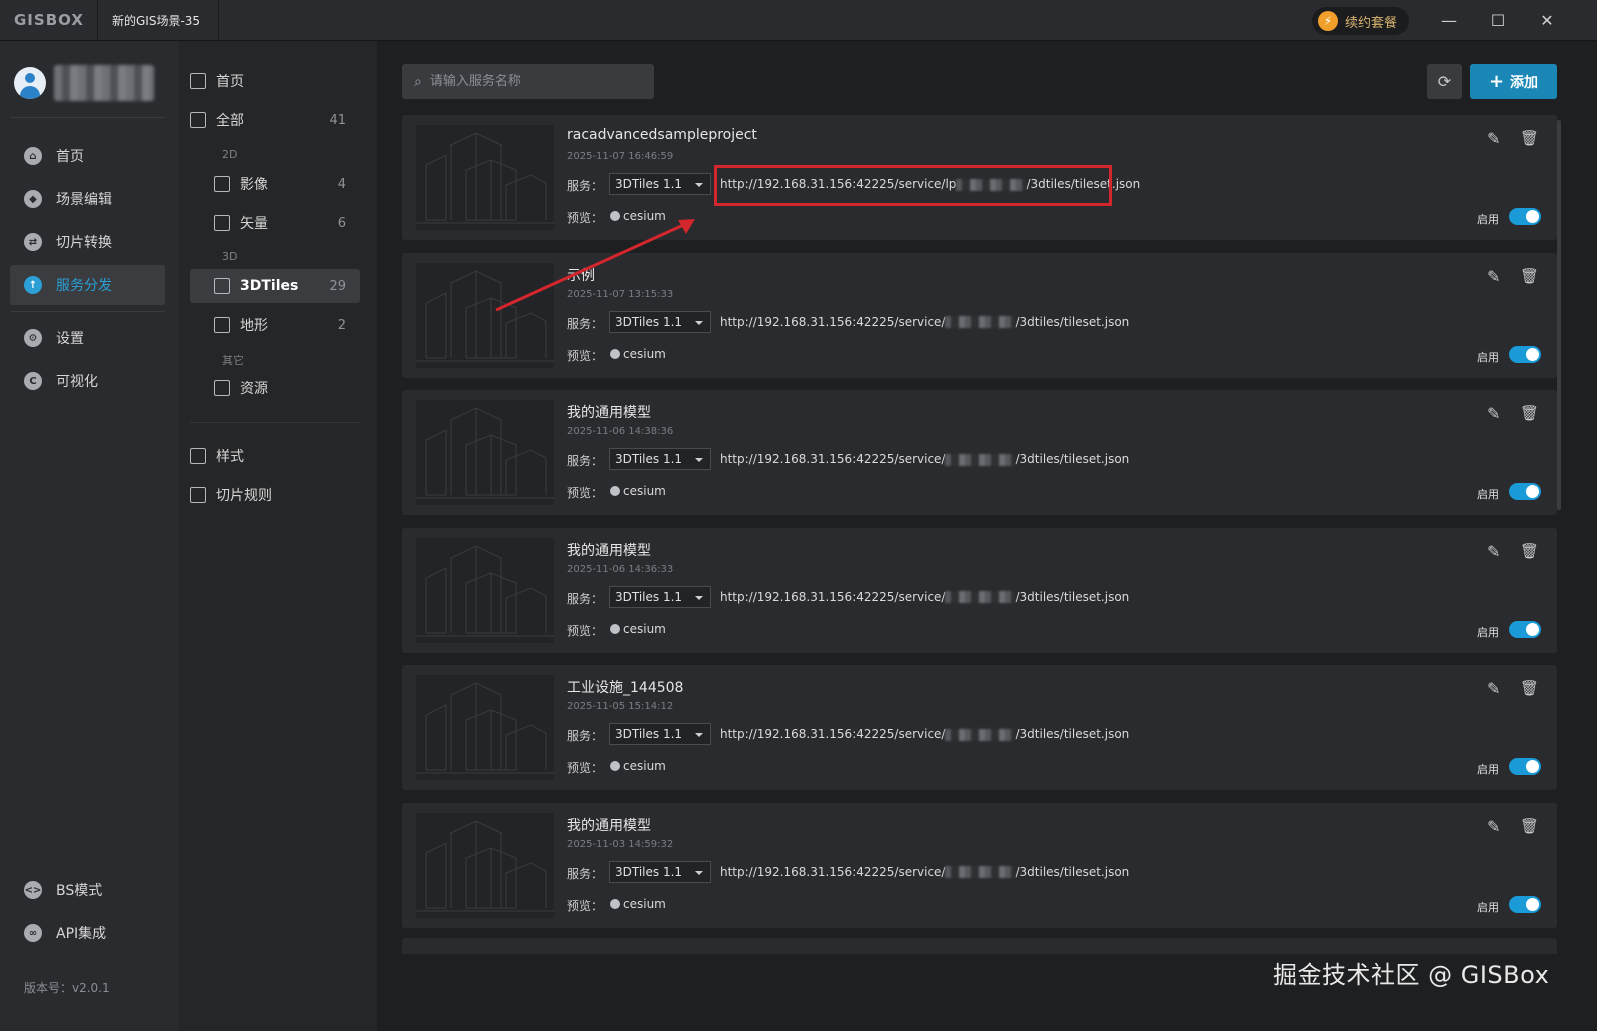  What do you see at coordinates (84, 83) in the screenshot?
I see `user-profile` at bounding box center [84, 83].